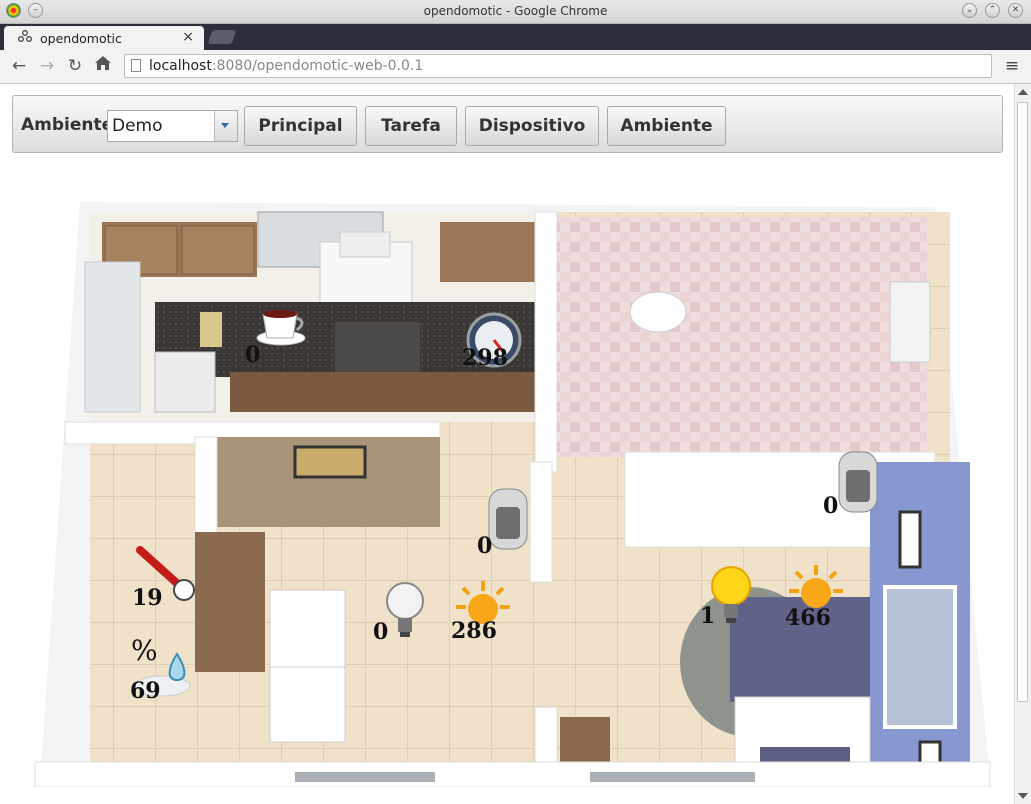 This screenshot has width=1031, height=804. What do you see at coordinates (1015, 10) in the screenshot?
I see `close-window-button: ✕` at bounding box center [1015, 10].